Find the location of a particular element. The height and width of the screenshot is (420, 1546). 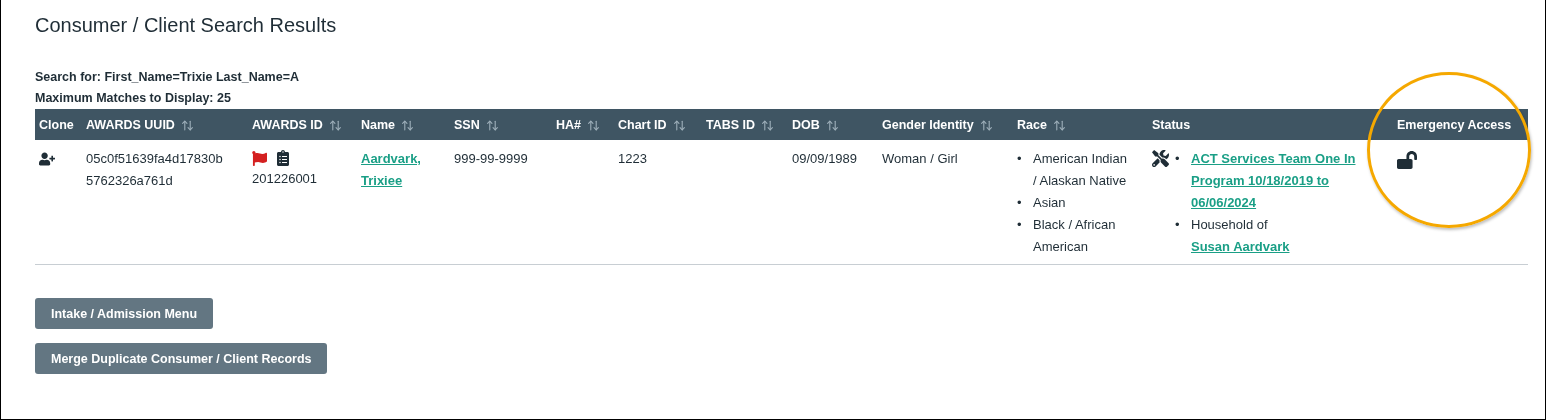

column-header: TABS ID is located at coordinates (745, 124).